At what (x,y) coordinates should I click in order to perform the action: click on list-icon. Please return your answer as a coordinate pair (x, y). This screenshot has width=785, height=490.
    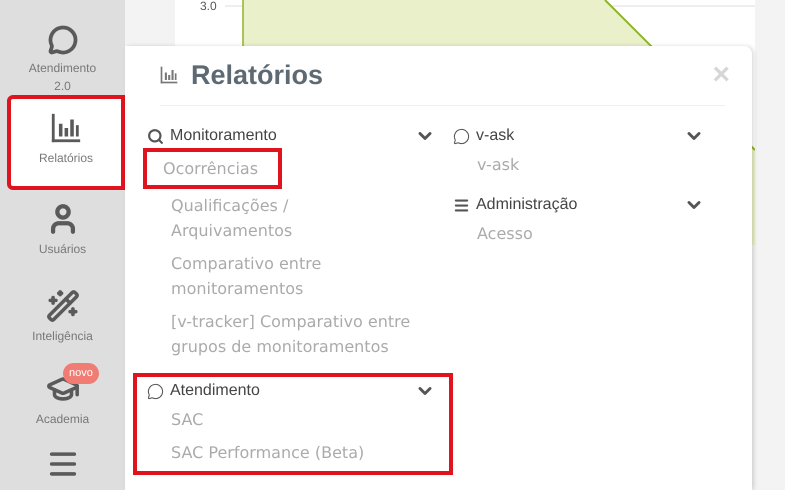
    Looking at the image, I should click on (461, 205).